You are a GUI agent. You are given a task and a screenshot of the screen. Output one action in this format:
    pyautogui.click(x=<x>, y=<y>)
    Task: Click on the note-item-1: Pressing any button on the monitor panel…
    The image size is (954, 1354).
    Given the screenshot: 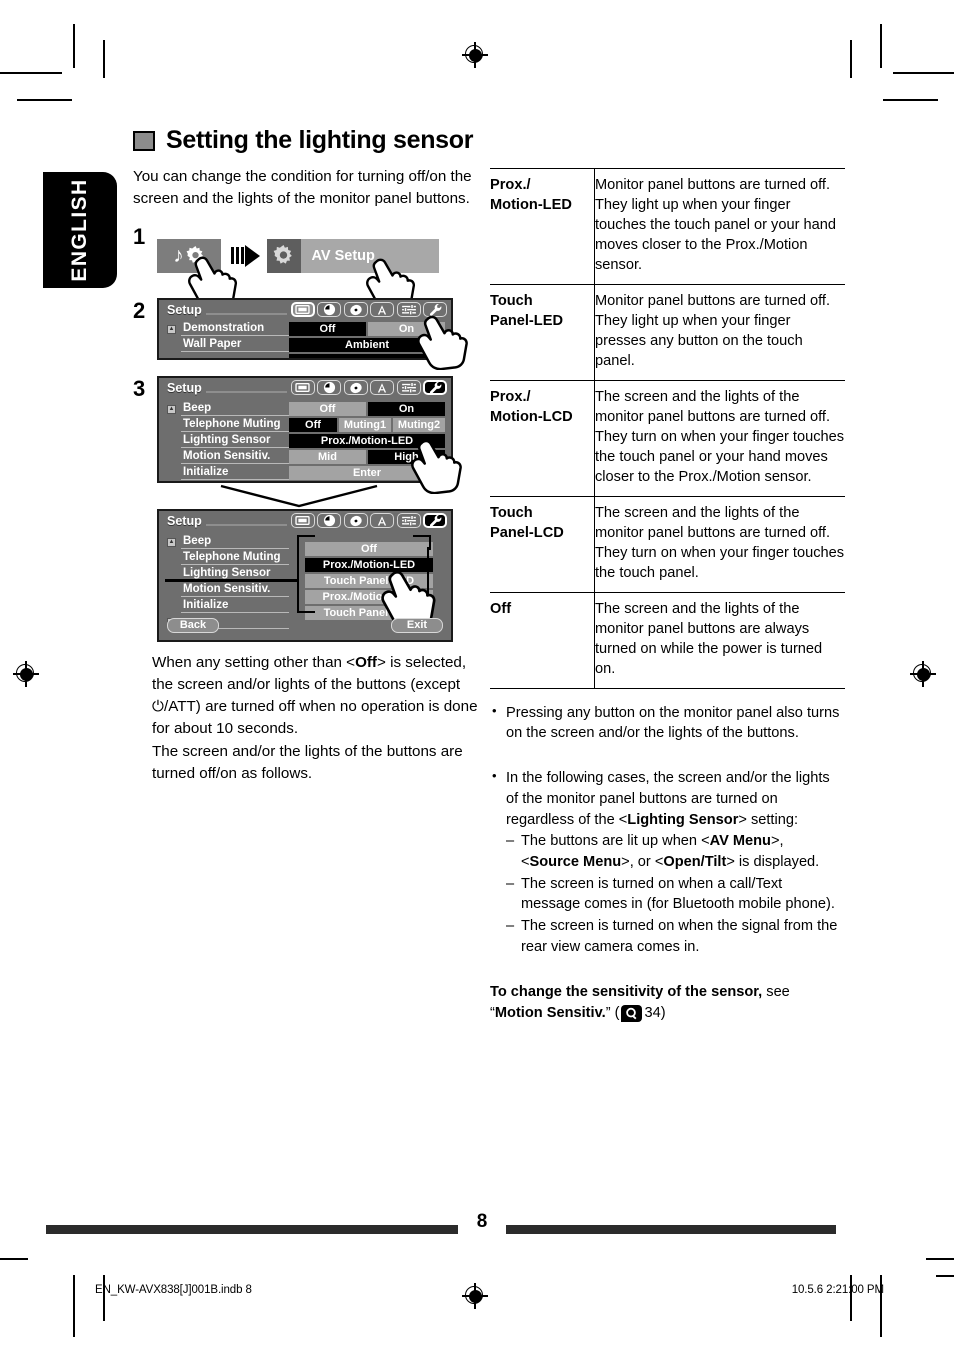 What is the action you would take?
    pyautogui.click(x=667, y=723)
    